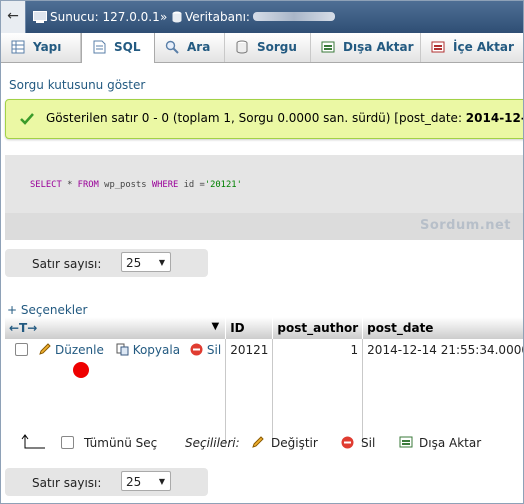  Describe the element at coordinates (156, 350) in the screenshot. I see `copy-label: Kopyala` at that location.